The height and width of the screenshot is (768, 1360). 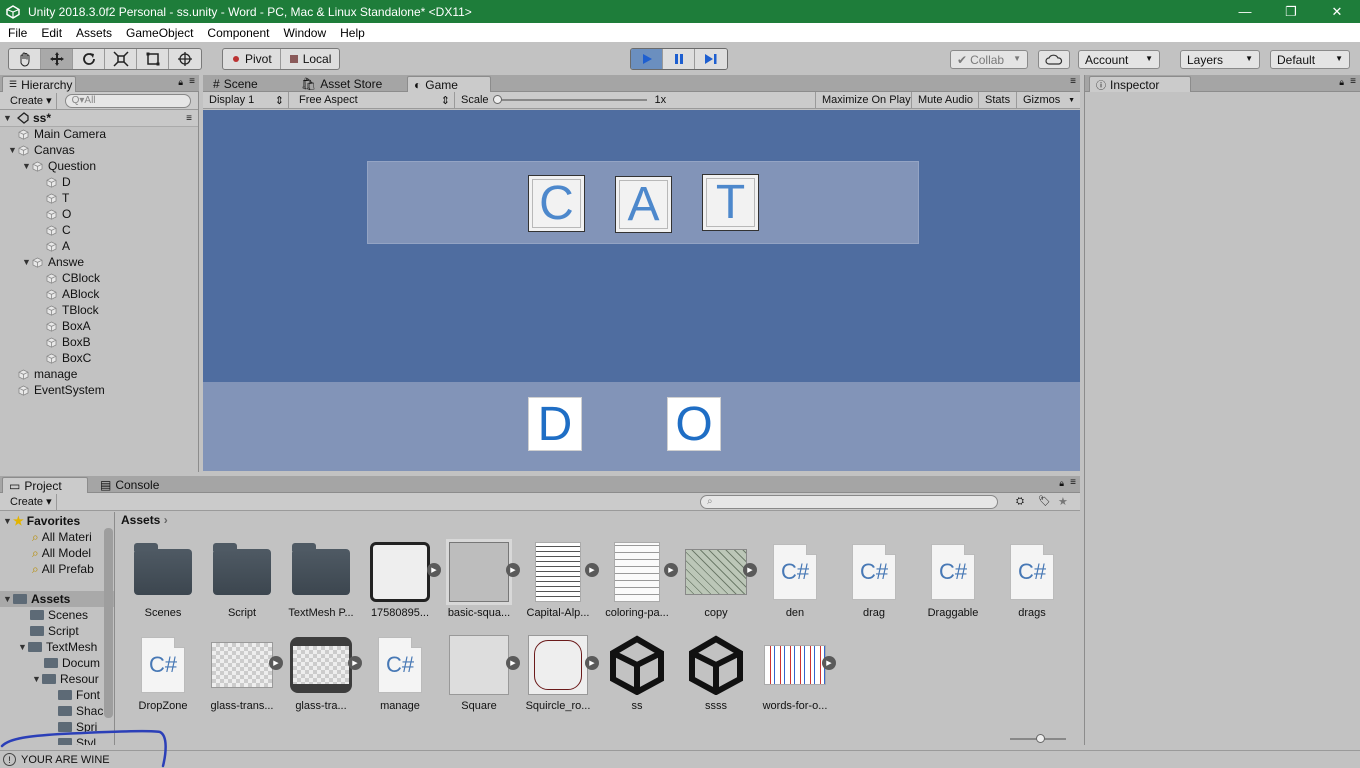 I want to click on asset-item: Script, so click(x=242, y=580).